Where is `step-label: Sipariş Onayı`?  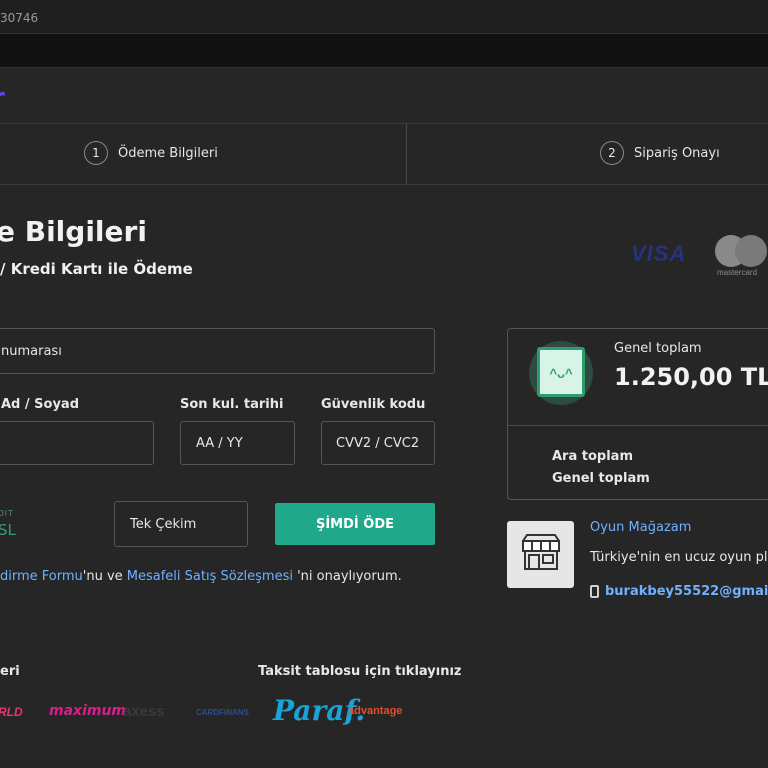
step-label: Sipariş Onayı is located at coordinates (677, 153).